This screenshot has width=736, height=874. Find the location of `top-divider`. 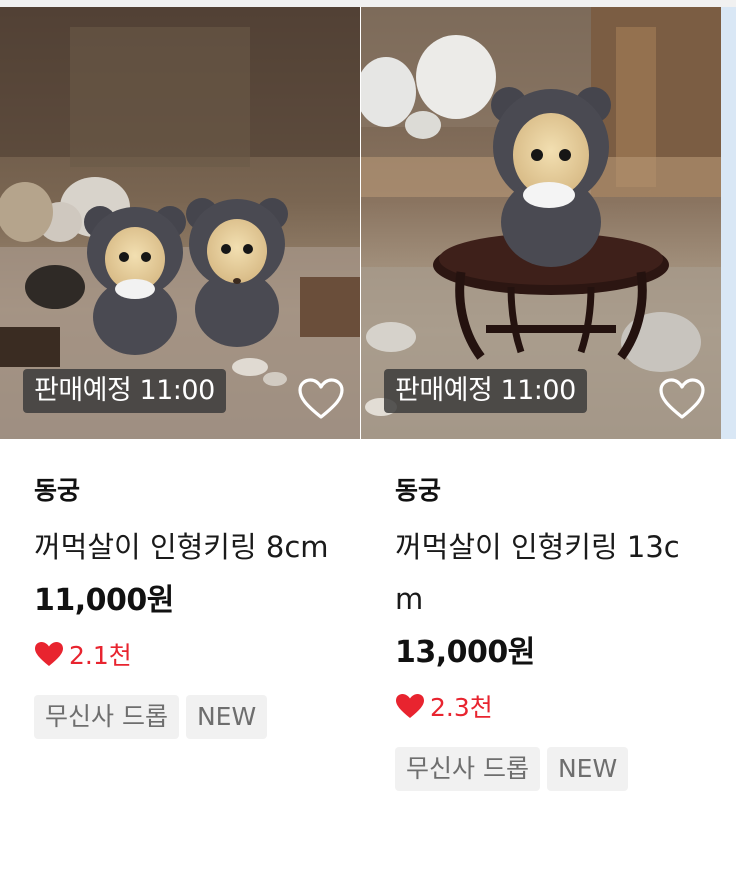

top-divider is located at coordinates (368, 3).